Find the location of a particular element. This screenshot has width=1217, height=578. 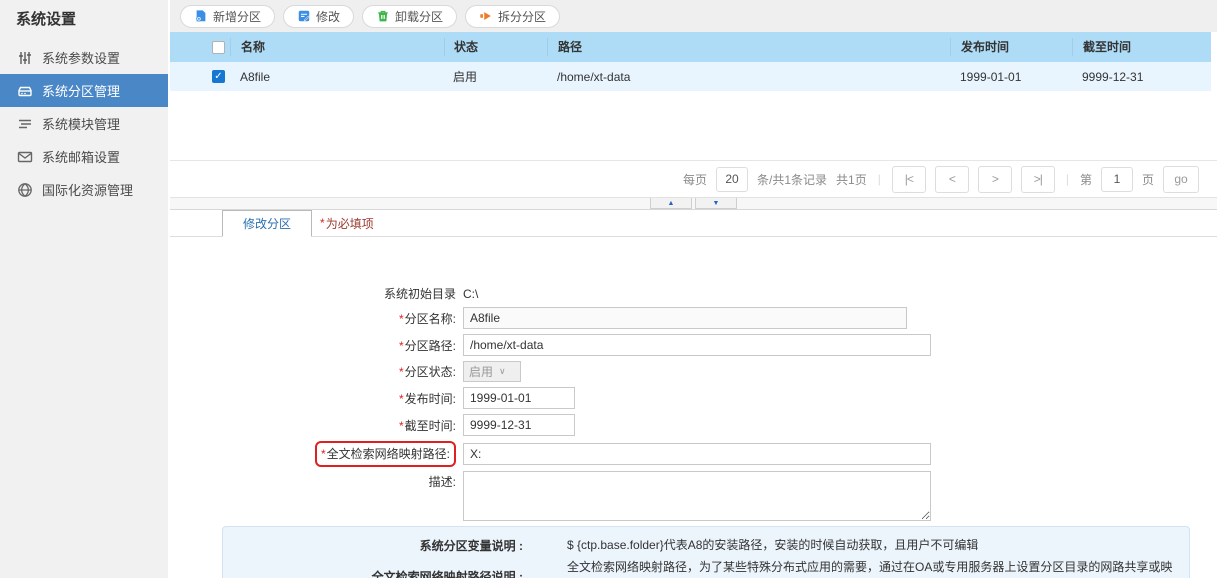

records-label: 条/共1条记录 is located at coordinates (792, 179).